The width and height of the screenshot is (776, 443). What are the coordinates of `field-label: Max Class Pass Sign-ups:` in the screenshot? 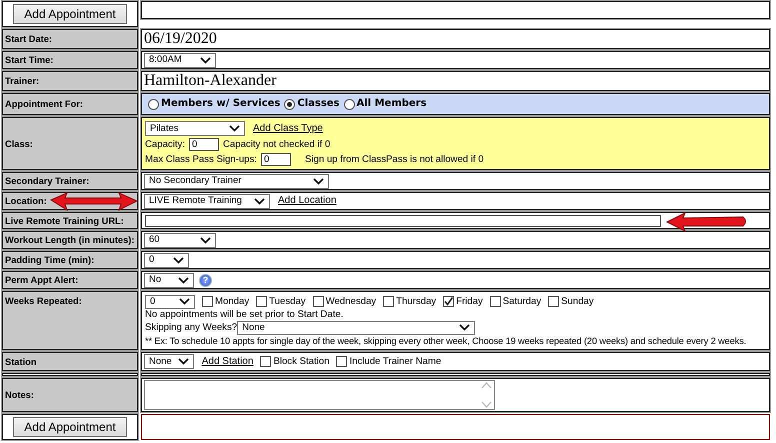 It's located at (201, 160).